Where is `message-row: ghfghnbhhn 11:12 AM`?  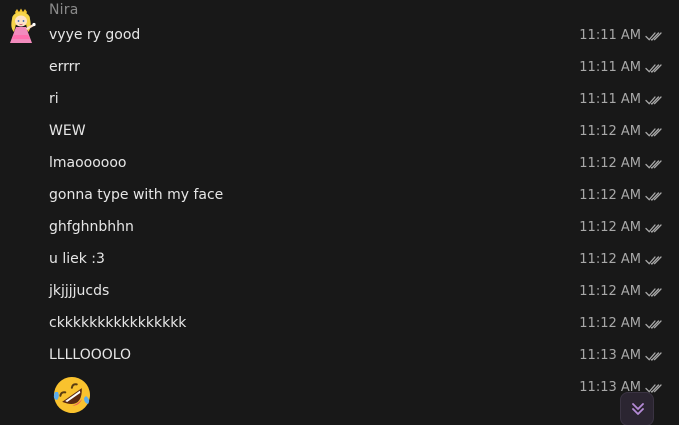
message-row: ghfghnbhhn 11:12 AM is located at coordinates (339, 229).